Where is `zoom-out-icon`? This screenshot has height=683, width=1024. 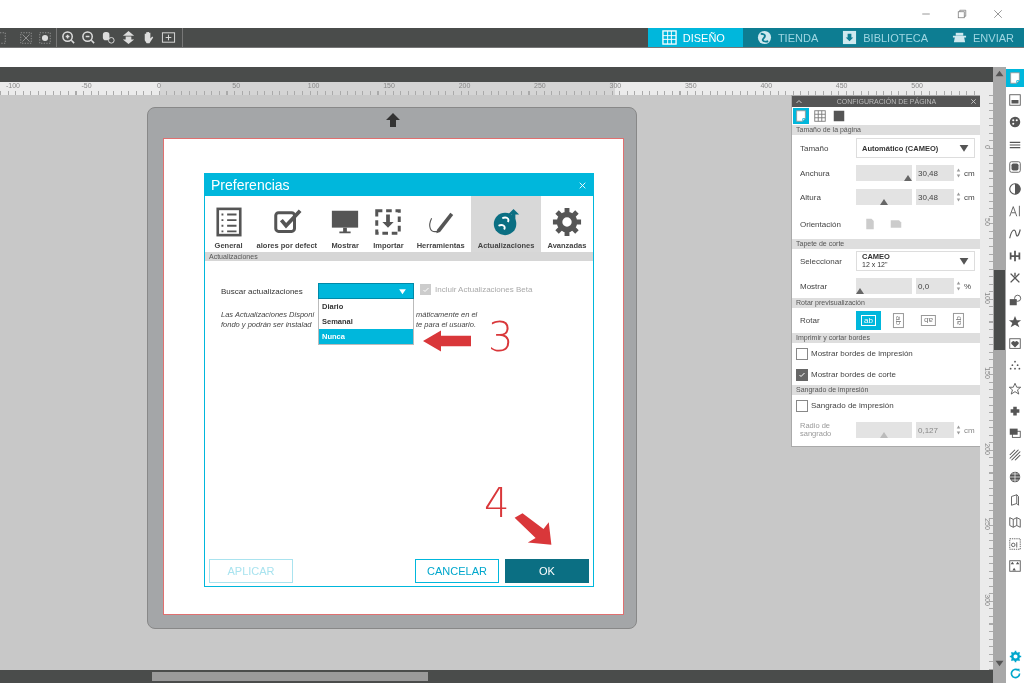 zoom-out-icon is located at coordinates (88, 37).